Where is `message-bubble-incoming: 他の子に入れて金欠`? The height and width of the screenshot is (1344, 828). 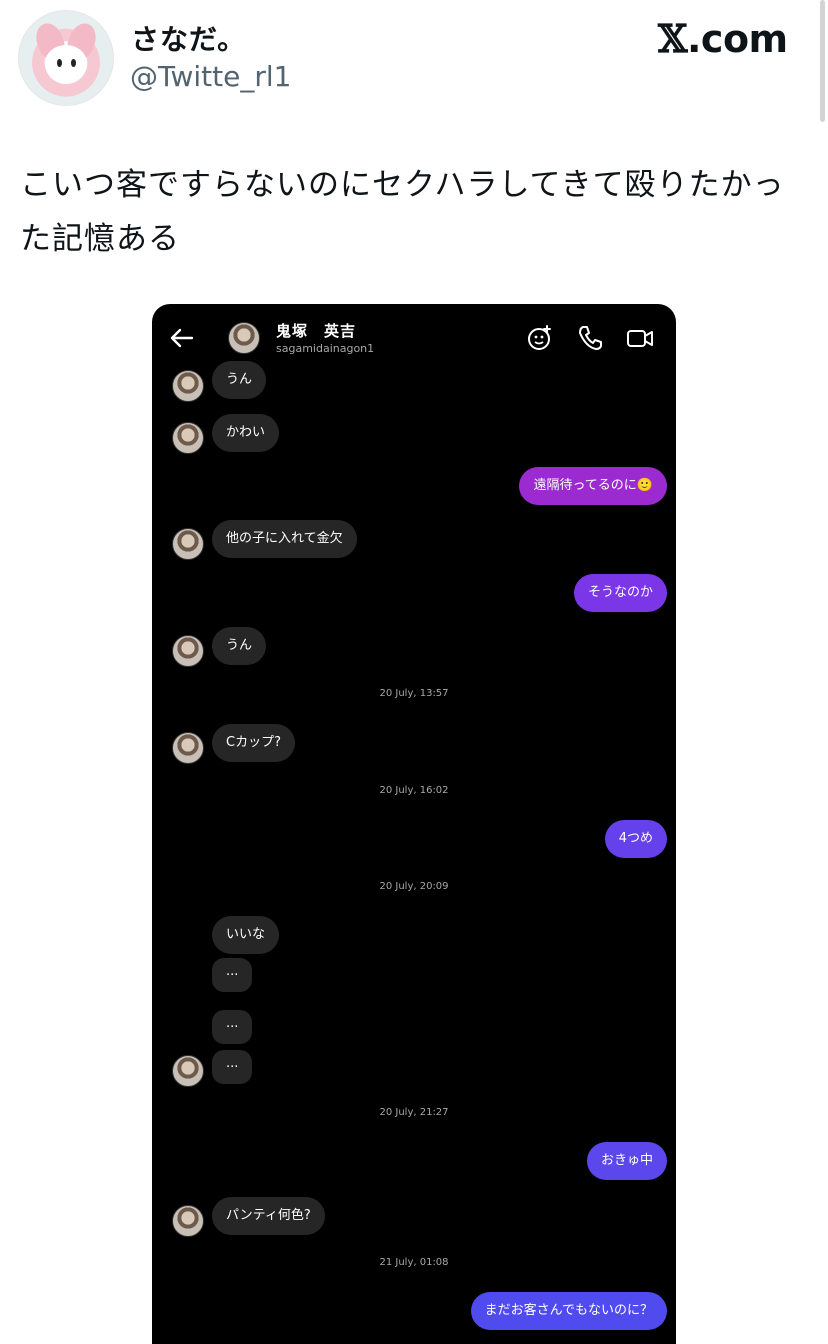 message-bubble-incoming: 他の子に入れて金欠 is located at coordinates (284, 539).